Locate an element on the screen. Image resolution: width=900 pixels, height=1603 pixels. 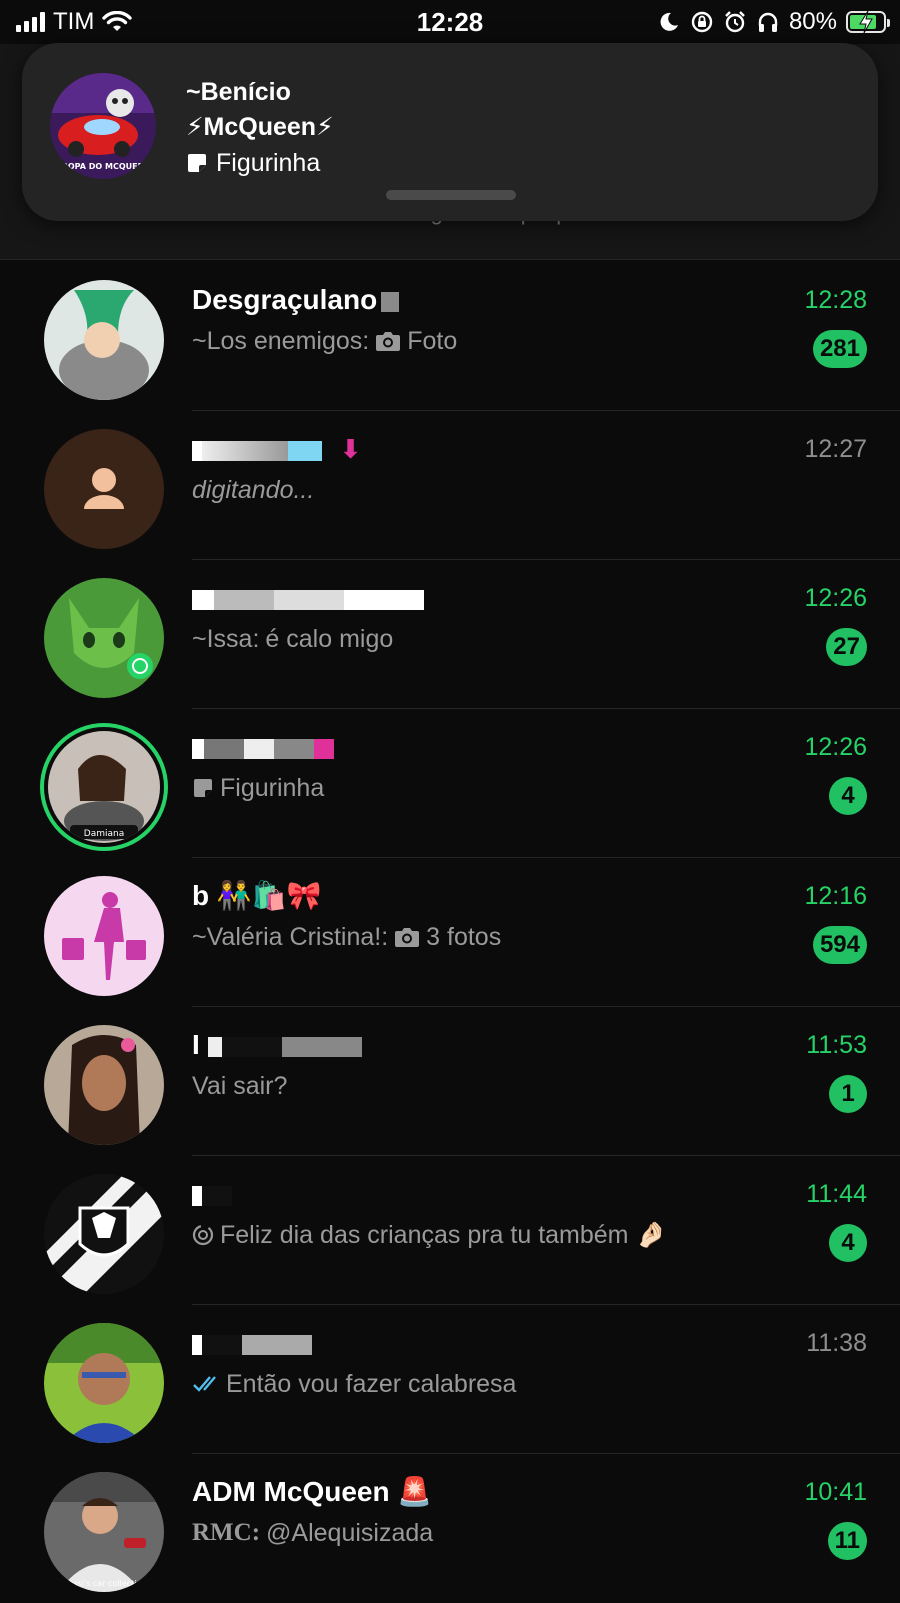
unread-badge: 281 is located at coordinates (839, 349).